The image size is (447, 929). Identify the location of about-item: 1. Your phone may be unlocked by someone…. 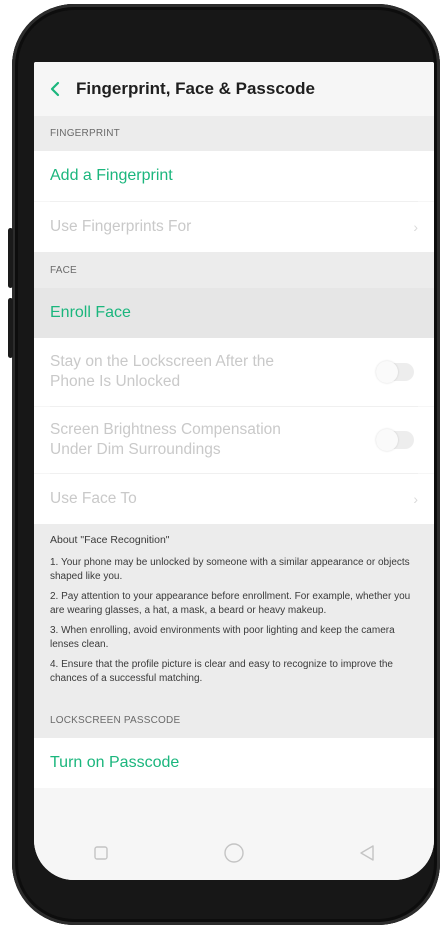
(230, 569).